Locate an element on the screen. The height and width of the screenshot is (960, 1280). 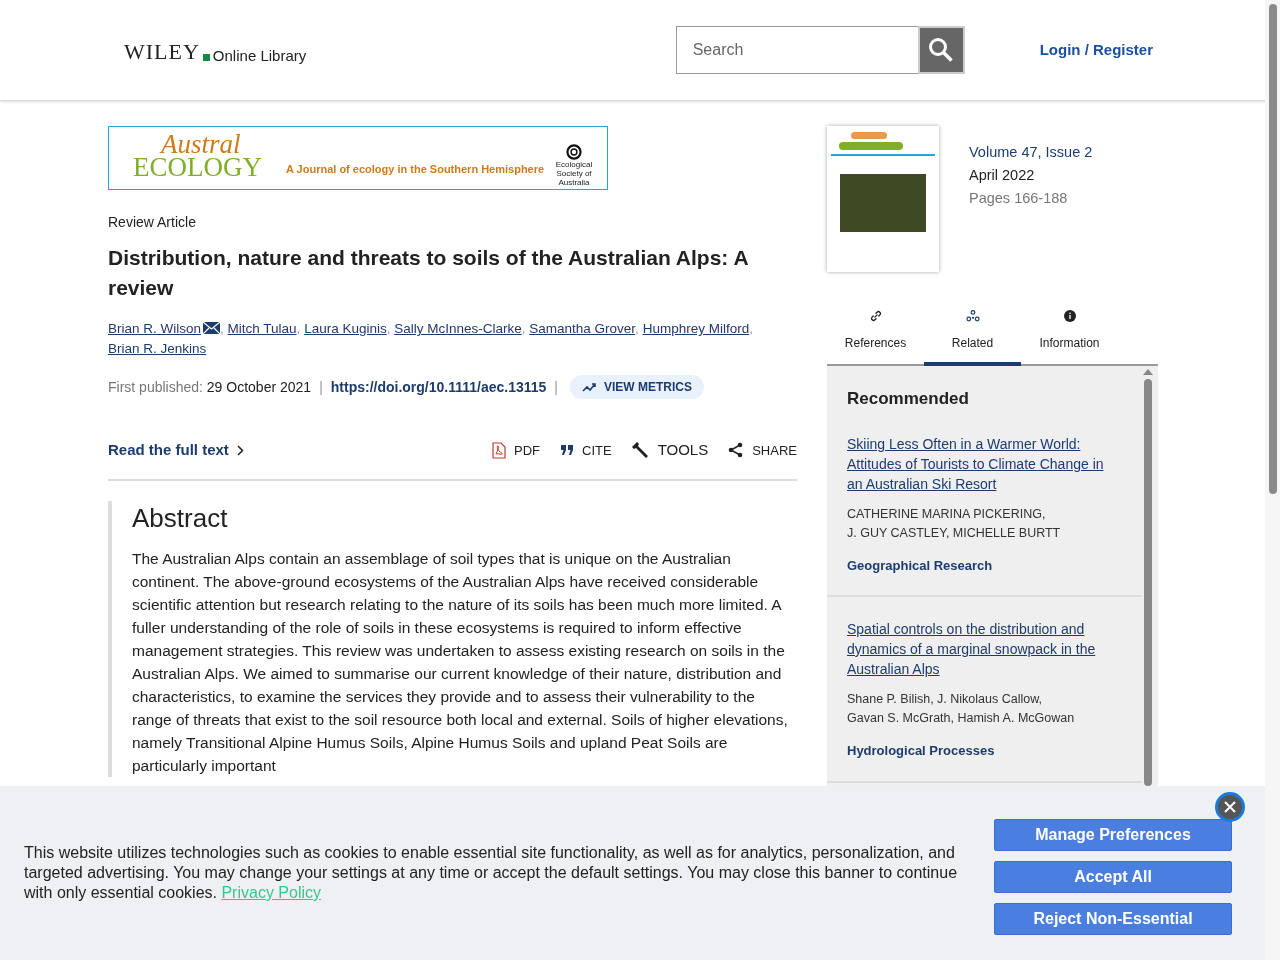
recommended-article-link: Skiing Less Often in a Warmer World: Attitudes of Tourists to Climate Change in an Australian Ski Resort is located at coordinates (984, 463).